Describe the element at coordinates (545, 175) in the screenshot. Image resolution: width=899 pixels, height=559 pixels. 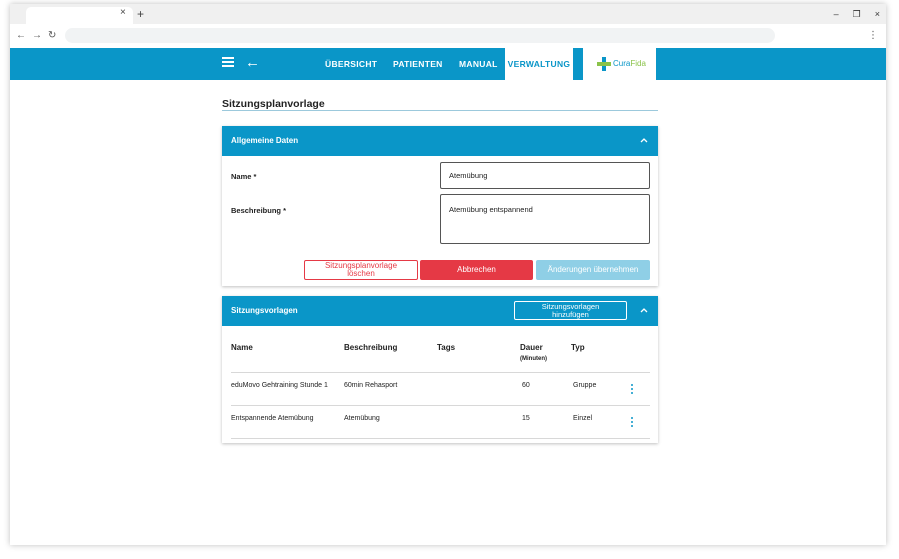
I see `name-input: Atemübung` at that location.